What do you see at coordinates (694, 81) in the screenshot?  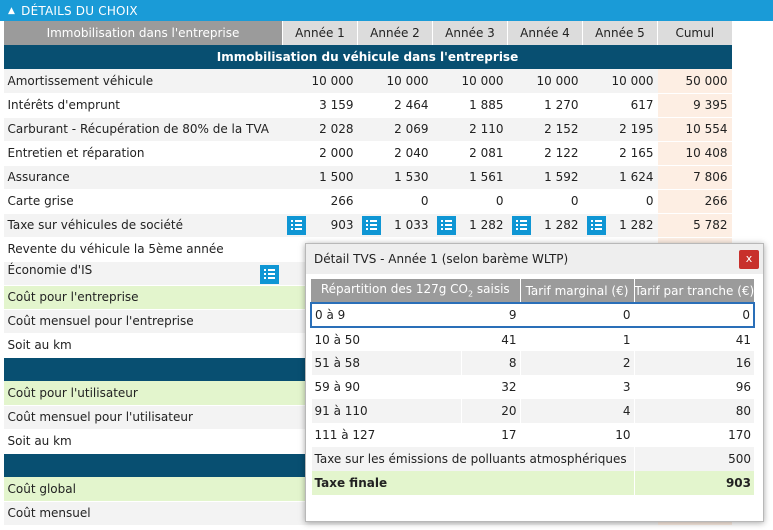 I see `cell-cumul: 50 000` at bounding box center [694, 81].